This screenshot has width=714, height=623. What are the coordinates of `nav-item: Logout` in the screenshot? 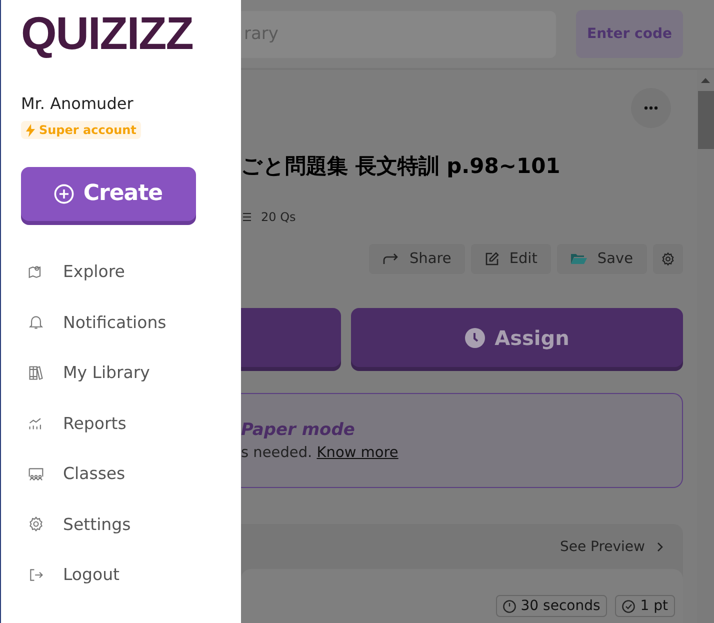 It's located at (70, 575).